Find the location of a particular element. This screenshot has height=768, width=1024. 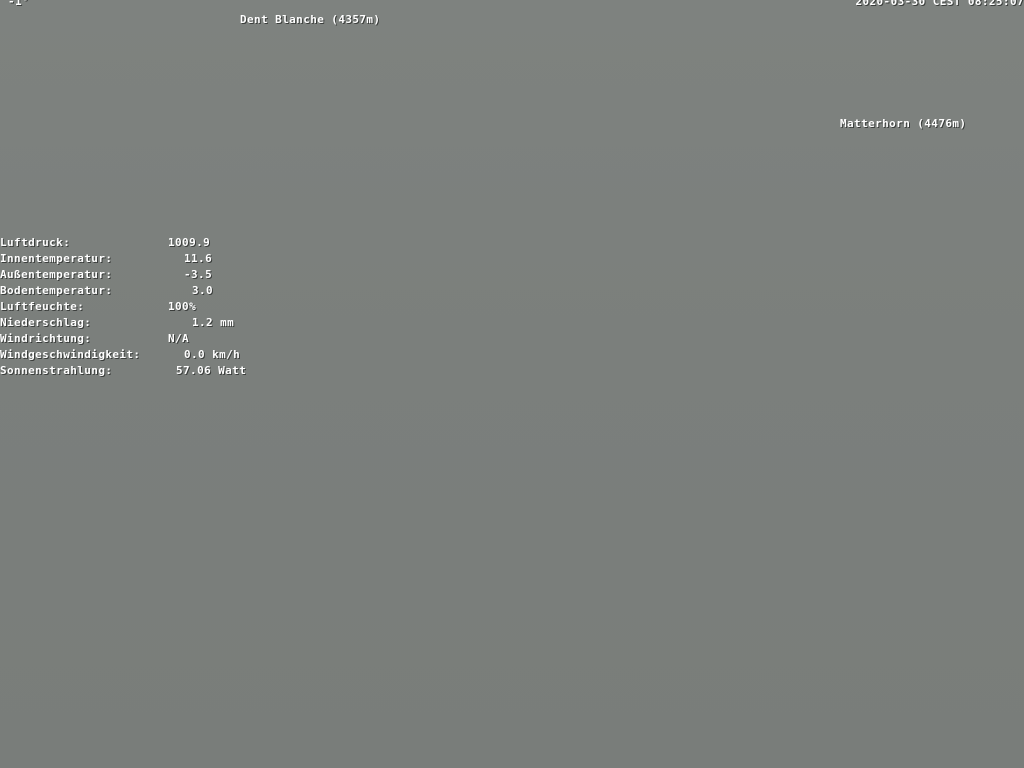

weather-value: -3.5 is located at coordinates (198, 274).